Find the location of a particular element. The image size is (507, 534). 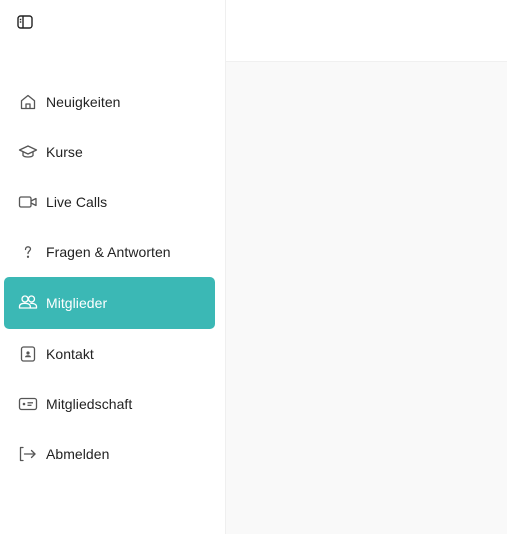

sidebar-item-live-calls: Live Calls is located at coordinates (109, 202).